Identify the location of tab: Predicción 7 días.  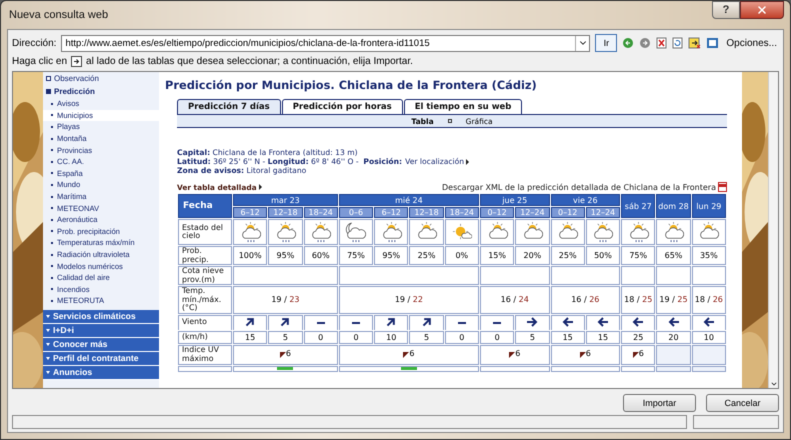
(229, 106).